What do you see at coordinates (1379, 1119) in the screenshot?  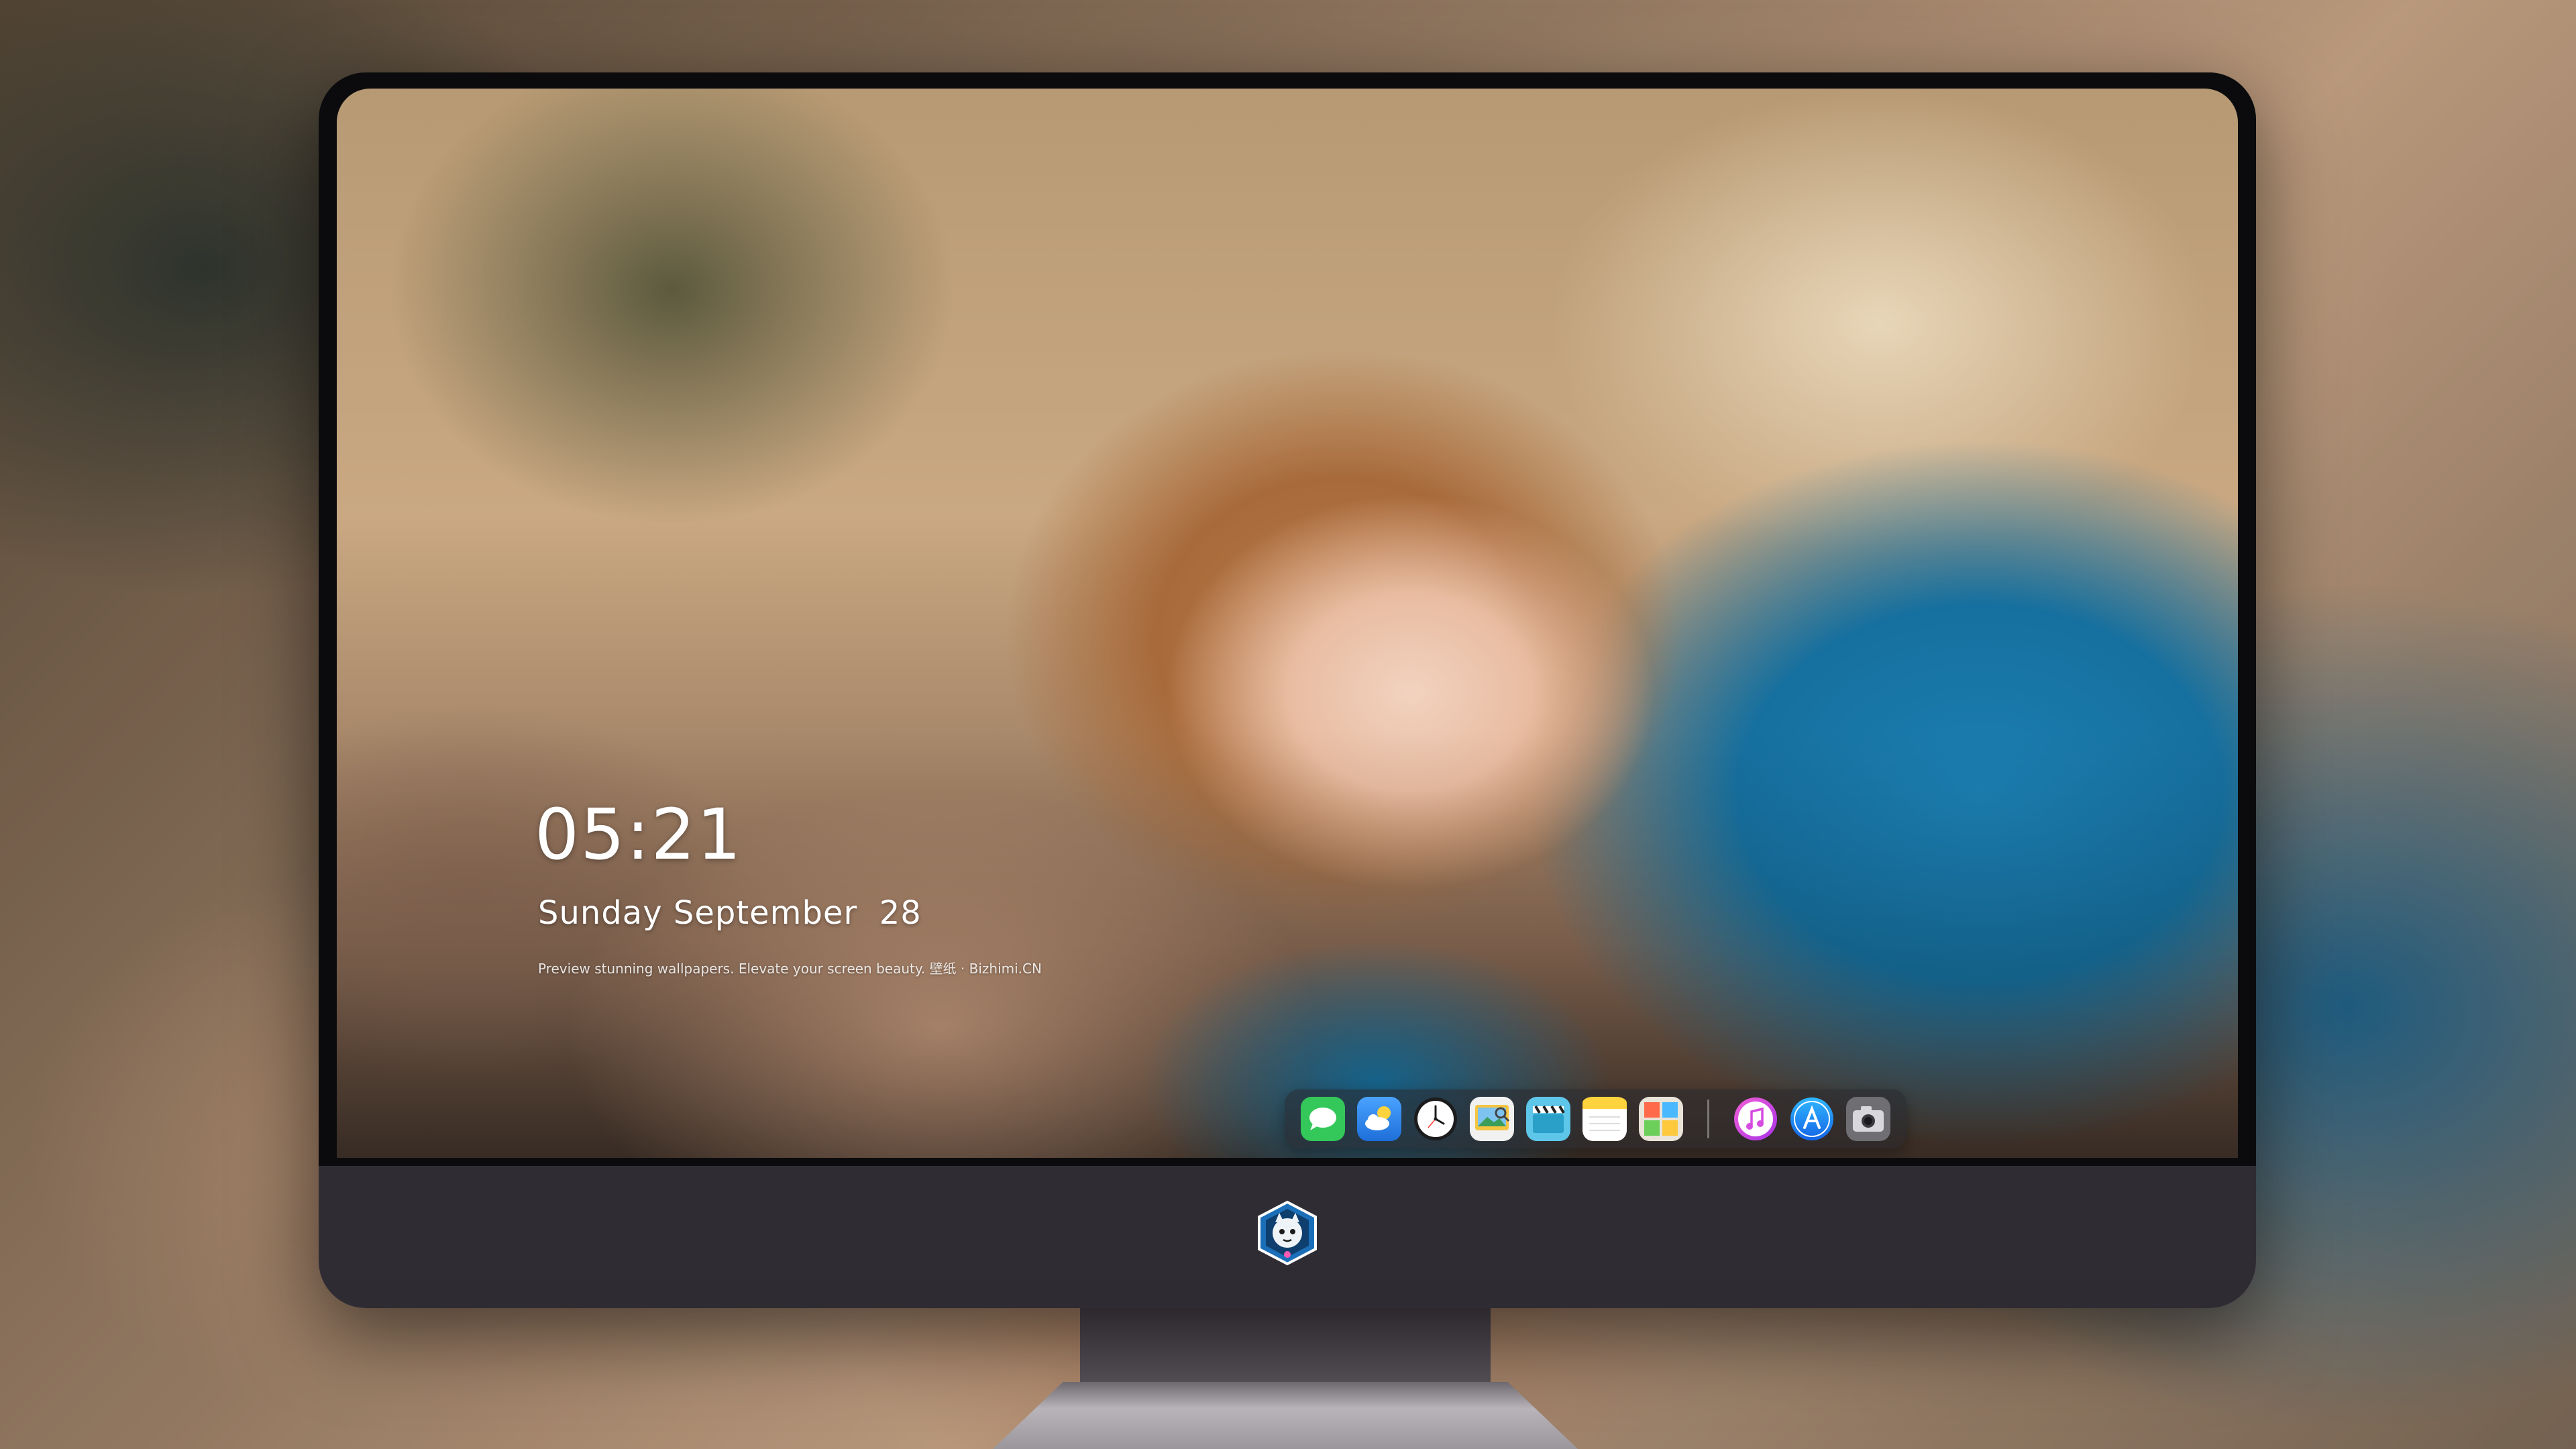 I see `weather-icon` at bounding box center [1379, 1119].